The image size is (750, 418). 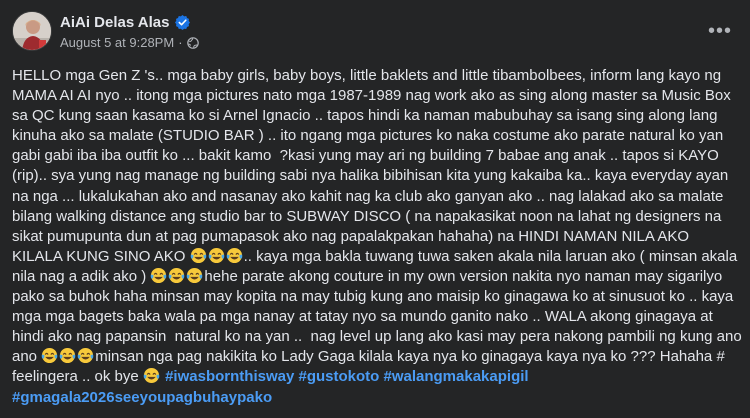 What do you see at coordinates (32, 31) in the screenshot?
I see `avatar` at bounding box center [32, 31].